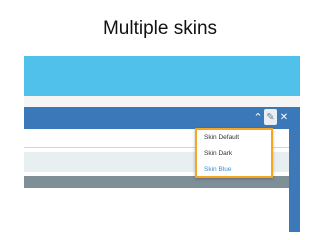 This screenshot has height=240, width=320. I want to click on menu-item-skin-dark: Skin Dark, so click(218, 153).